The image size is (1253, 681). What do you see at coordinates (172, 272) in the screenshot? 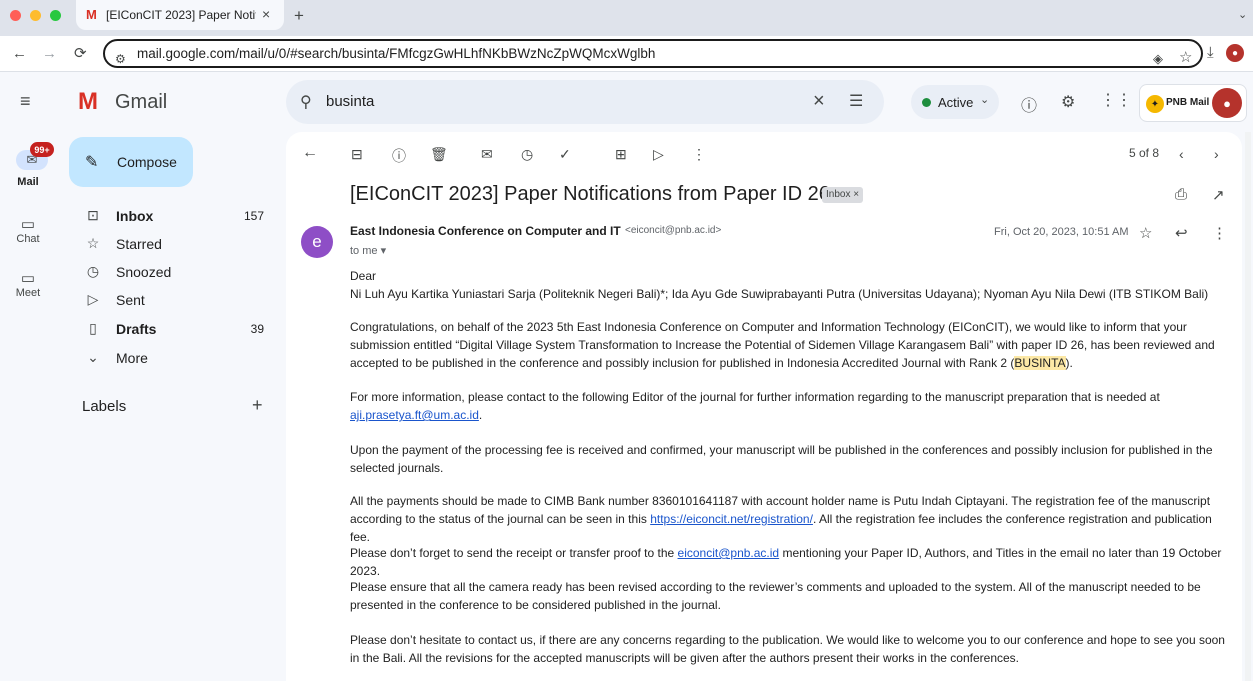
I see `nav-snoozed: ◷ Snoozed` at bounding box center [172, 272].